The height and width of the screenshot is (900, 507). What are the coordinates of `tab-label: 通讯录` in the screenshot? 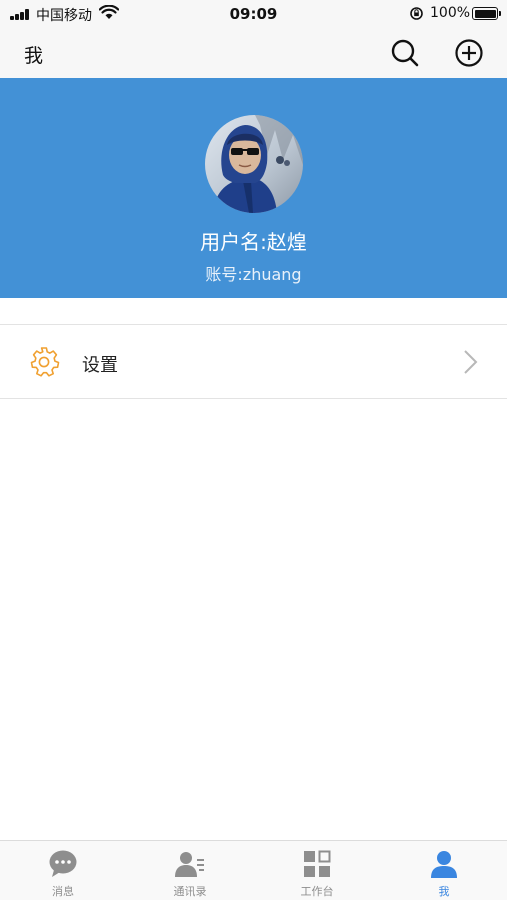 It's located at (190, 891).